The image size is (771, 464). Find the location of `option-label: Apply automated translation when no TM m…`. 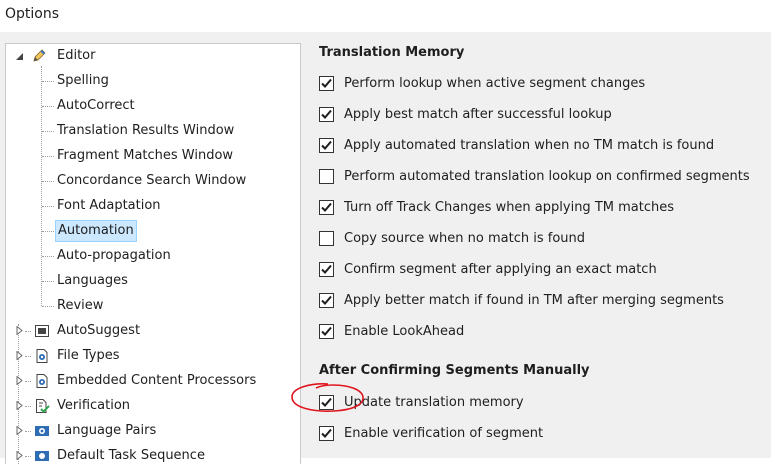

option-label: Apply automated translation when no TM m… is located at coordinates (529, 145).